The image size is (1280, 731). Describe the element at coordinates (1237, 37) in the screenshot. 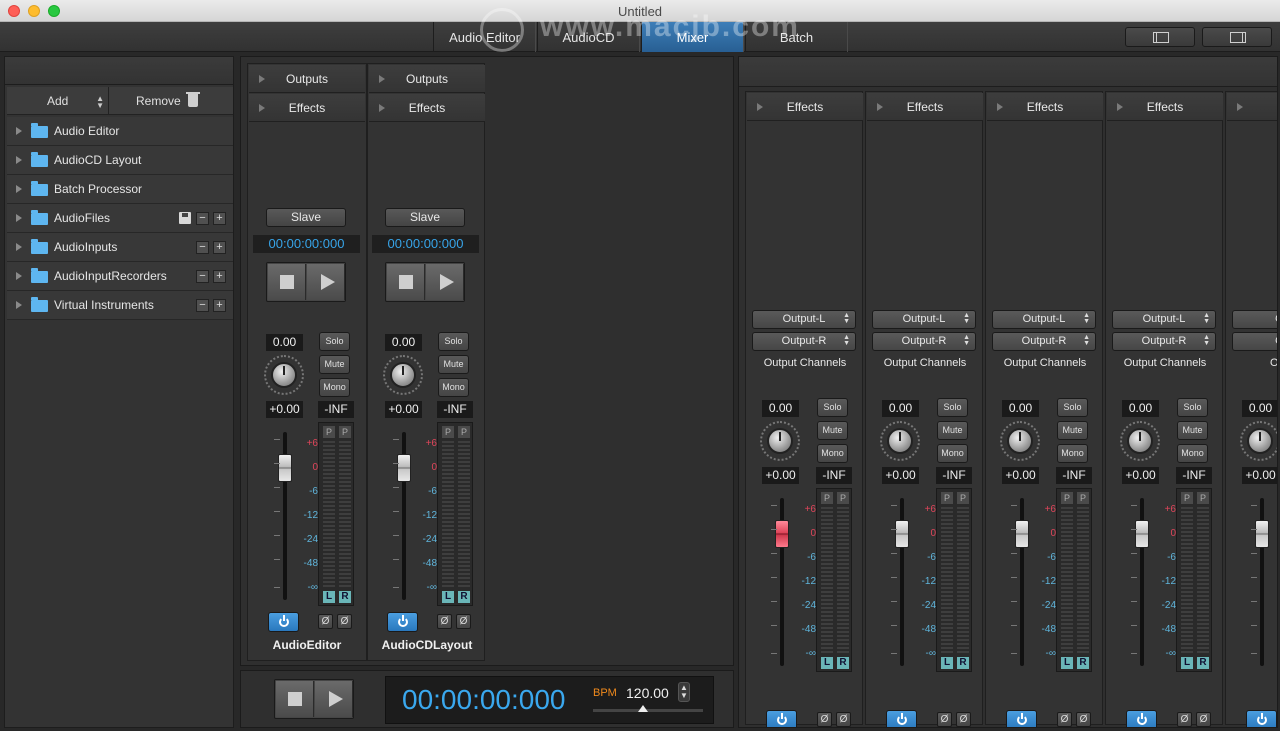

I see `toggle-right-pane-button` at that location.